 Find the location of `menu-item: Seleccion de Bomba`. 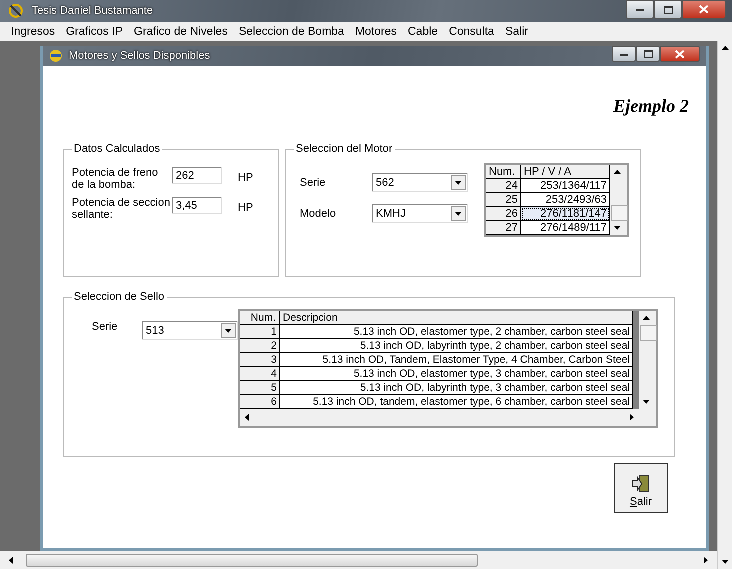

menu-item: Seleccion de Bomba is located at coordinates (291, 32).